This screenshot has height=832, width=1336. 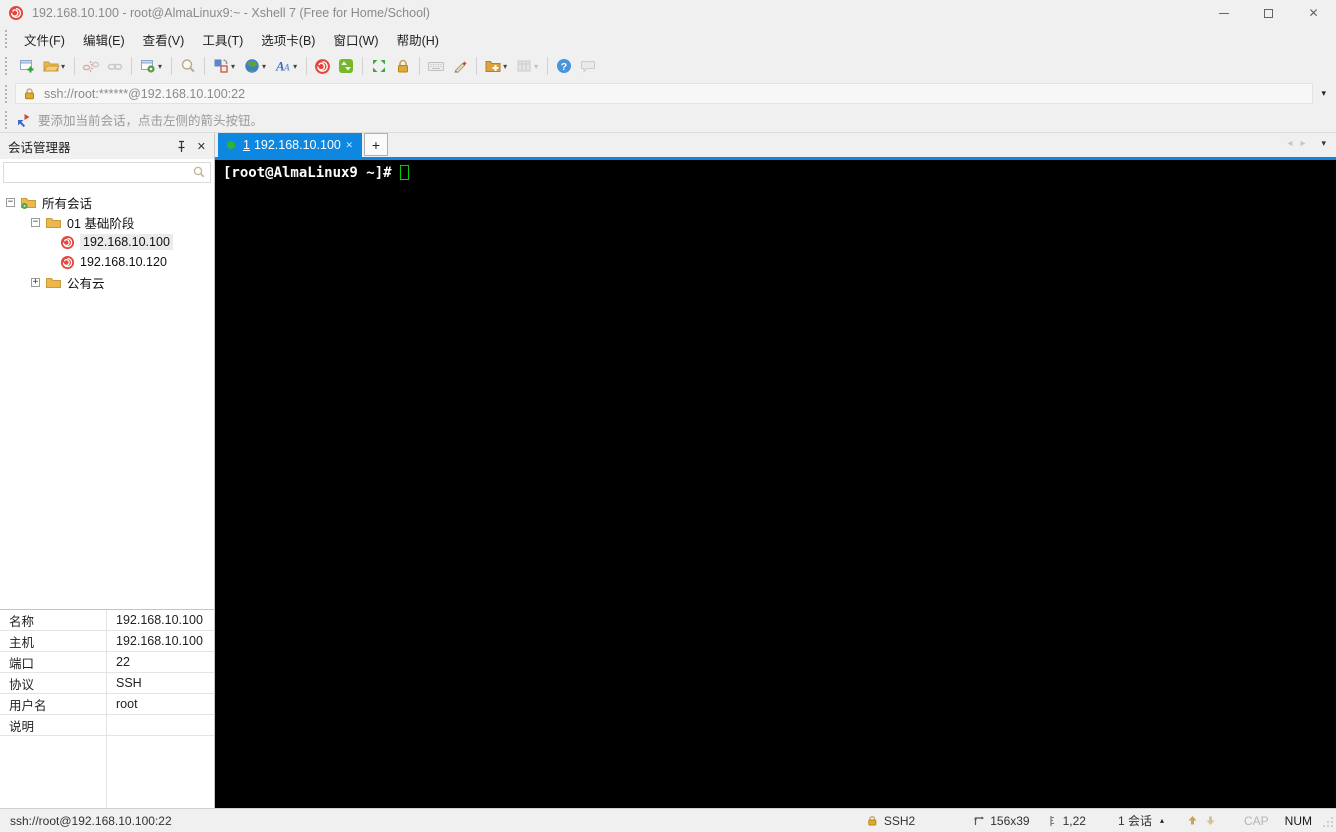 What do you see at coordinates (107, 772) in the screenshot?
I see `properties-filler` at bounding box center [107, 772].